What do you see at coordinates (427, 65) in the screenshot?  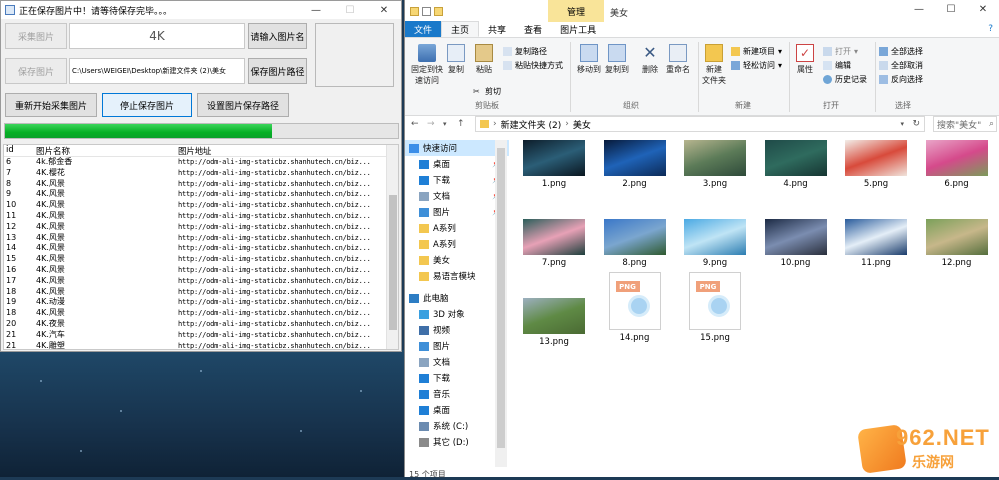 I see `pin-button: 固定到快 速访问` at bounding box center [427, 65].